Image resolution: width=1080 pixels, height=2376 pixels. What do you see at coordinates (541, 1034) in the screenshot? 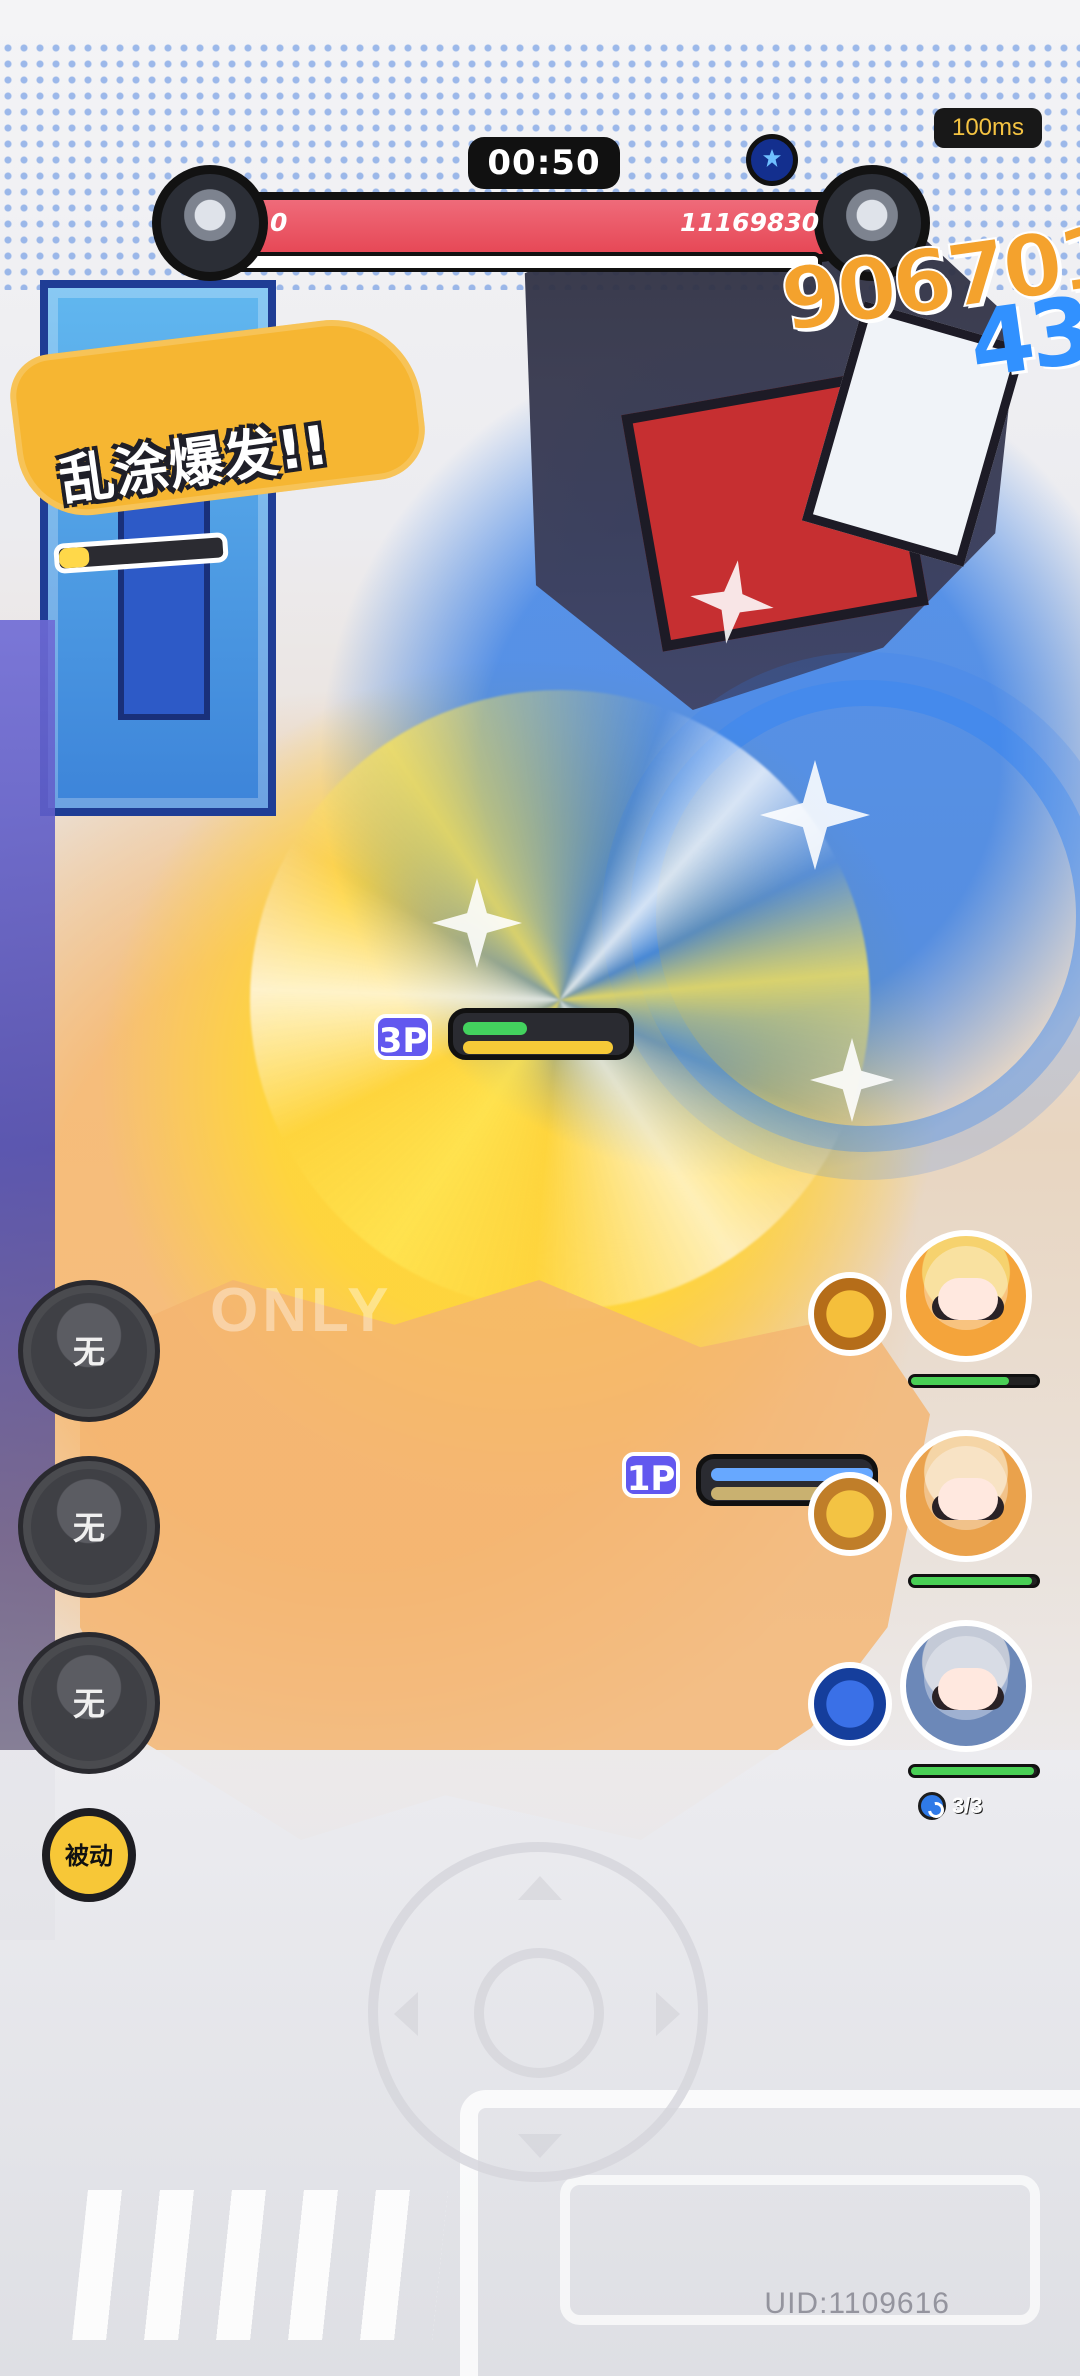
I see `player-3p-status-bar` at bounding box center [541, 1034].